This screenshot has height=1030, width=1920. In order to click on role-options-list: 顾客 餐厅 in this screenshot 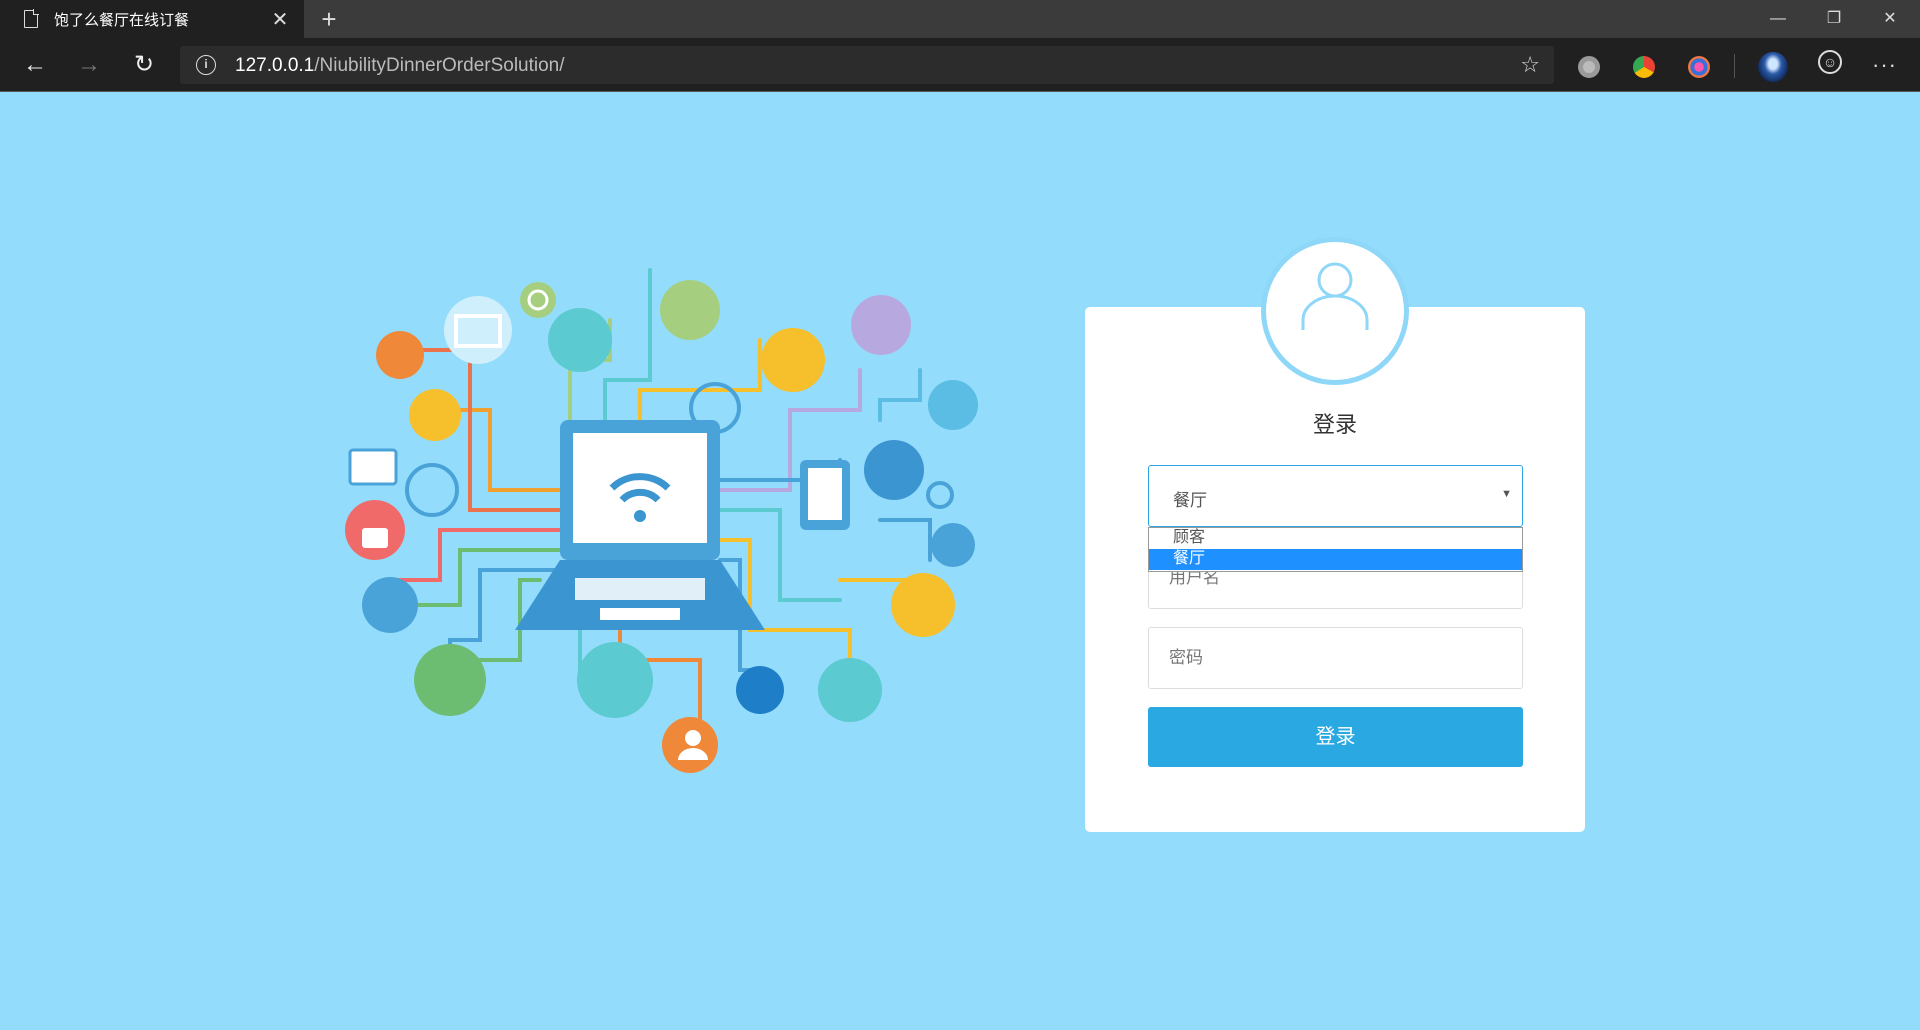, I will do `click(1335, 549)`.